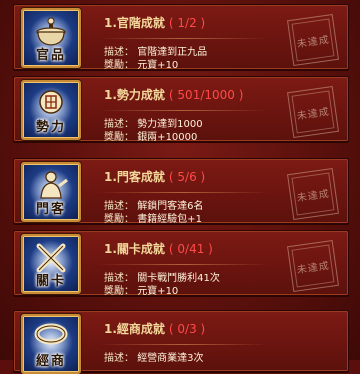  What do you see at coordinates (155, 329) in the screenshot?
I see `achievement-title: 1.經商成就( 0/3 )` at bounding box center [155, 329].